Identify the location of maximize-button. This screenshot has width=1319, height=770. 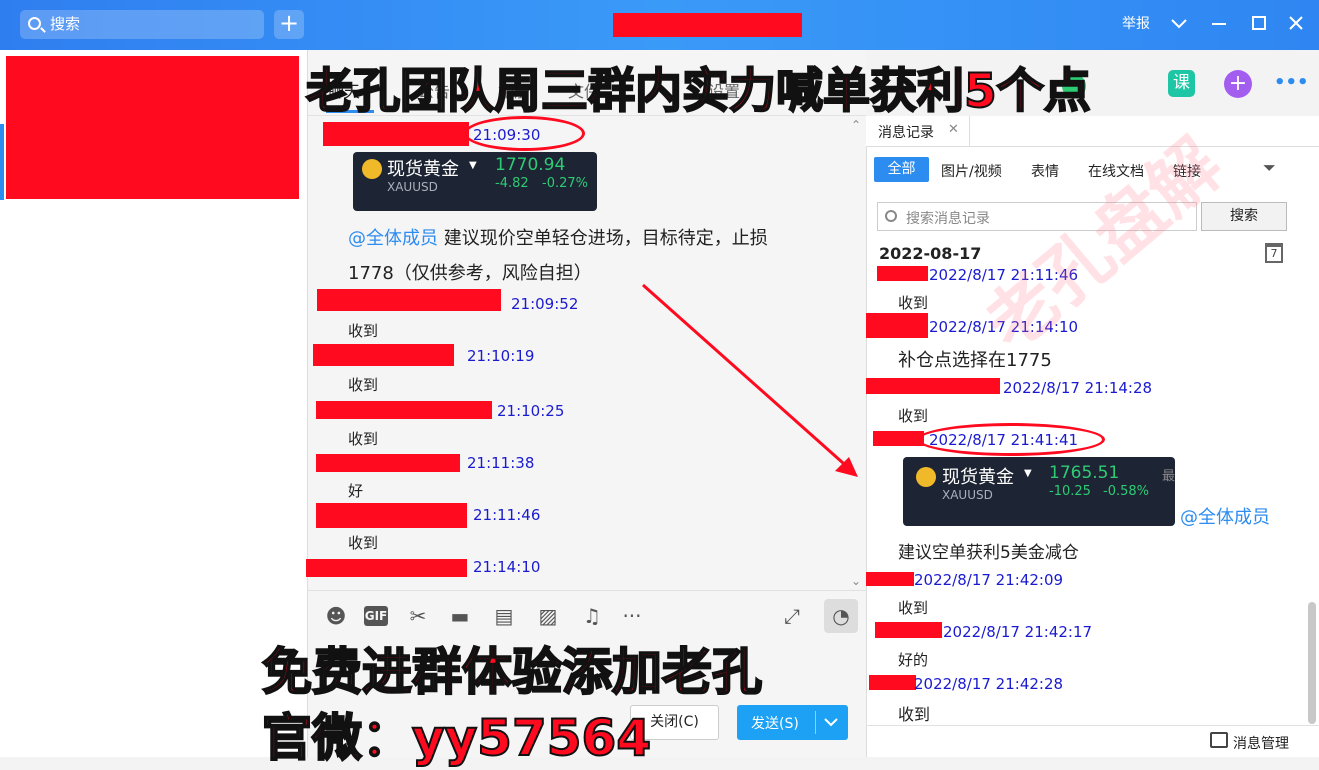
(1259, 27).